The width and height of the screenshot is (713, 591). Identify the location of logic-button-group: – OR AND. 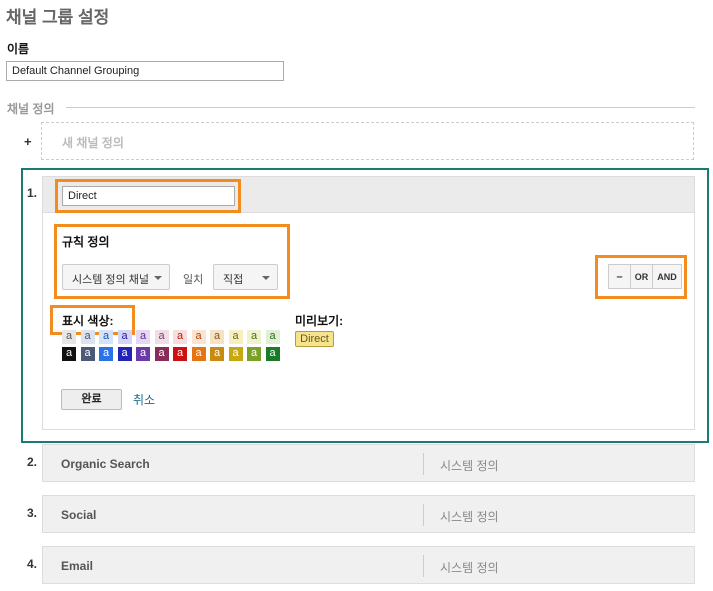
(645, 276).